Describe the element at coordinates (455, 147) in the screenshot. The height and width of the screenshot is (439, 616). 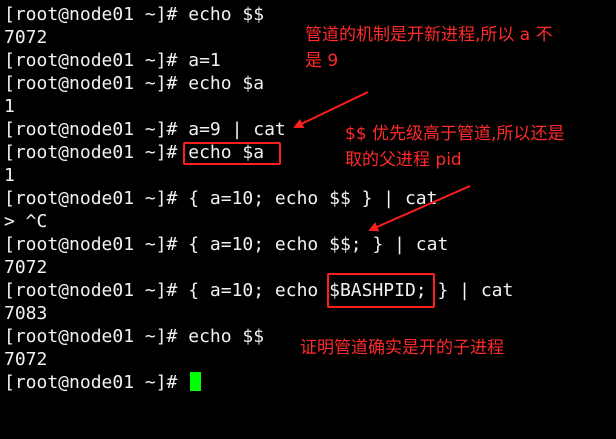
I see `annotation-note-priority: $$ 优先级高于管道,所以还是 取的父进程 pid` at that location.